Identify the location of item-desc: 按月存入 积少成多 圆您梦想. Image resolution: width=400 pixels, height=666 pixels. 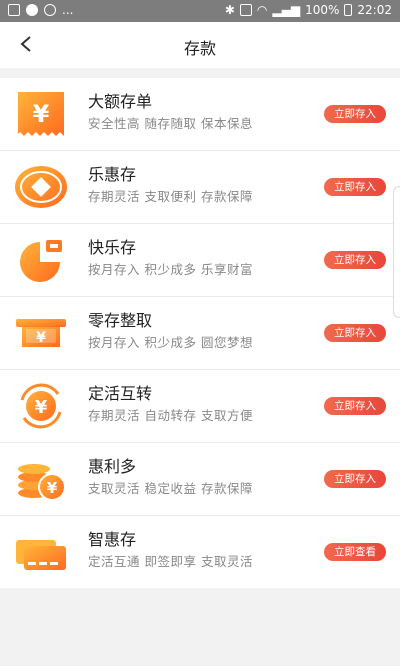
(170, 342).